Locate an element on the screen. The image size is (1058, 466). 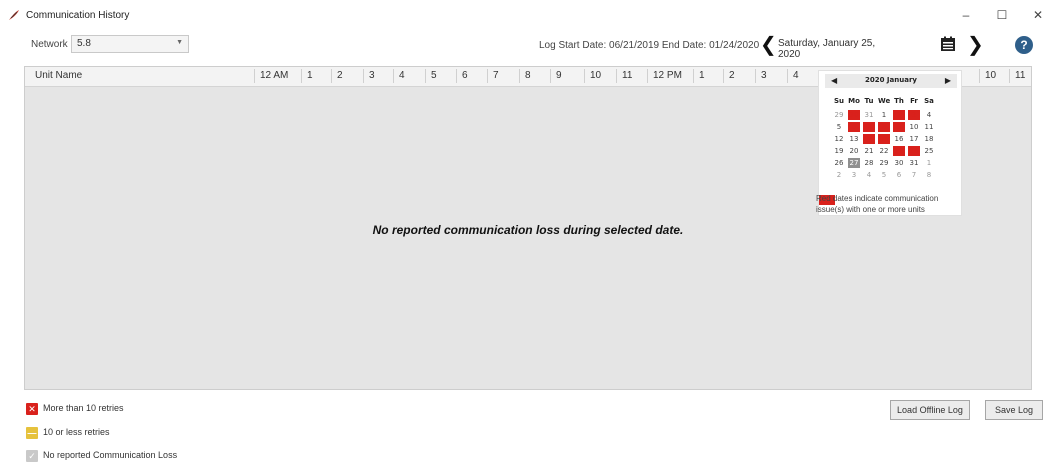
calendar-day: 9 is located at coordinates (899, 127).